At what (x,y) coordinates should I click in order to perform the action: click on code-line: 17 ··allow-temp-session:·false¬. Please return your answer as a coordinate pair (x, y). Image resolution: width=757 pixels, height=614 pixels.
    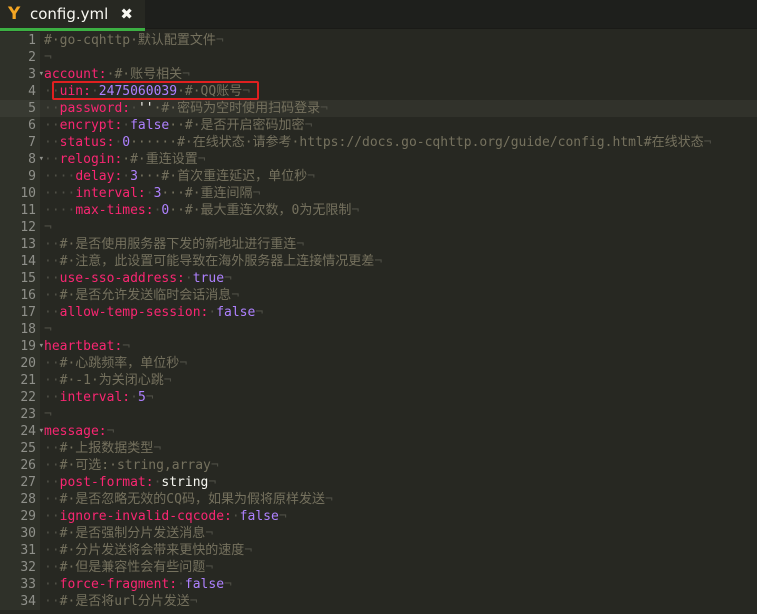
    Looking at the image, I should click on (378, 312).